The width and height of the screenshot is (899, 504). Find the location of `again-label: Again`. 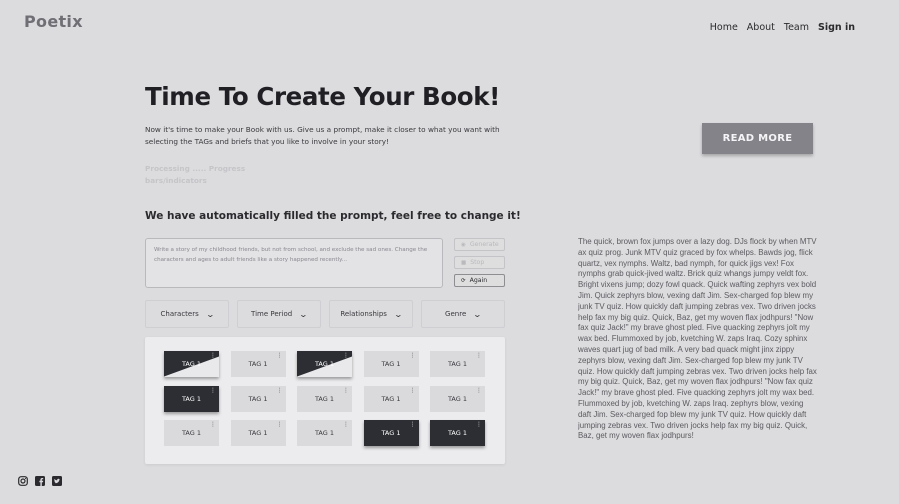

again-label: Again is located at coordinates (478, 280).